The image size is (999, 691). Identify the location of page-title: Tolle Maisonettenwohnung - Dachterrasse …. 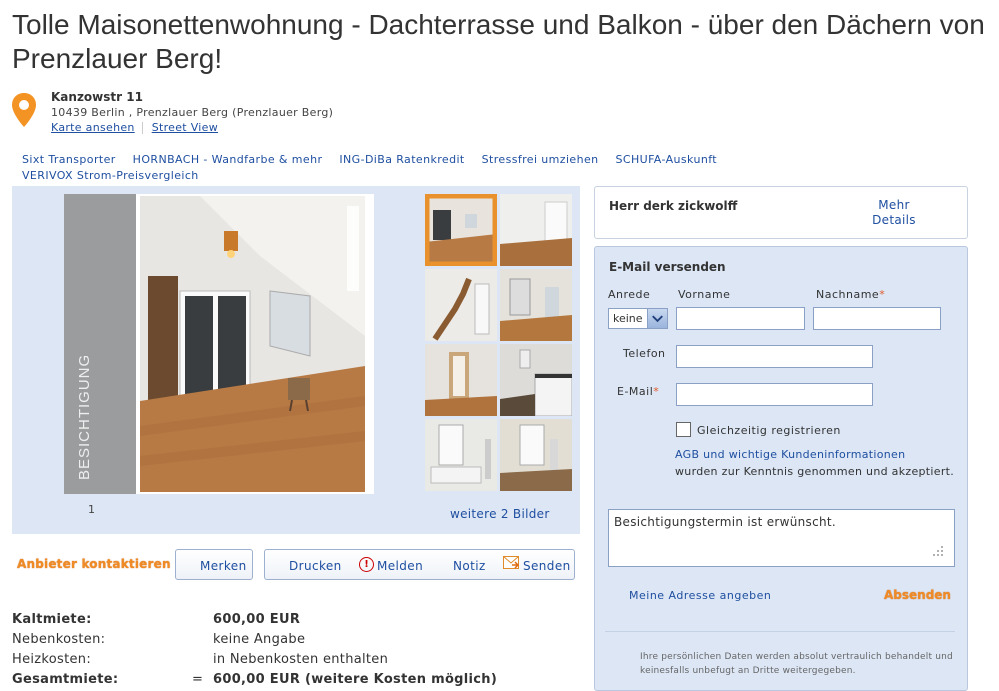
(498, 41).